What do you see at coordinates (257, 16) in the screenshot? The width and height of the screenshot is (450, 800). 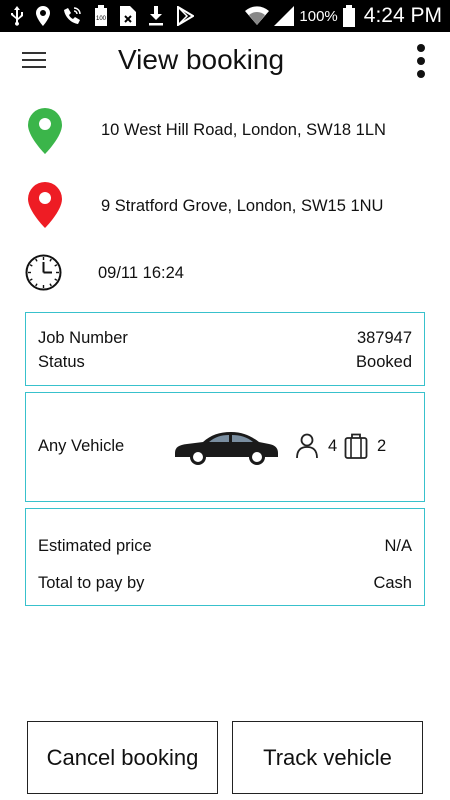 I see `wifi-icon` at bounding box center [257, 16].